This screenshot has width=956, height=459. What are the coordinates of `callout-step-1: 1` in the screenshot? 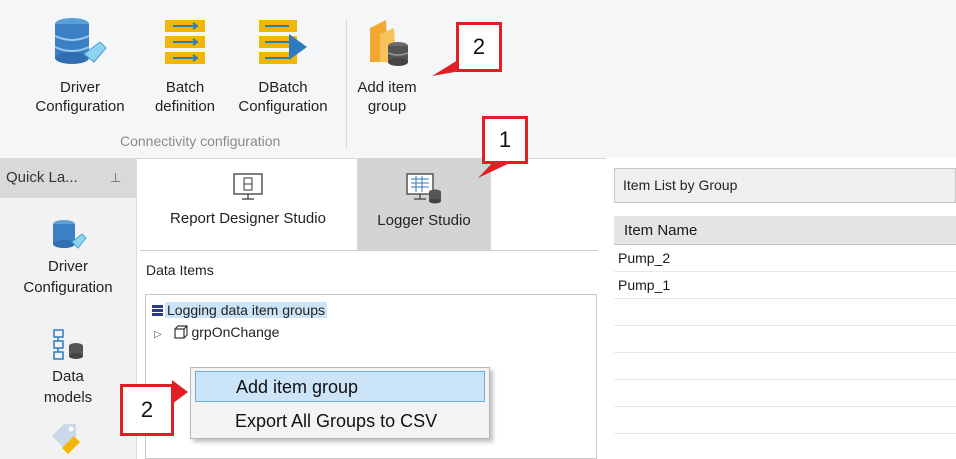 It's located at (505, 140).